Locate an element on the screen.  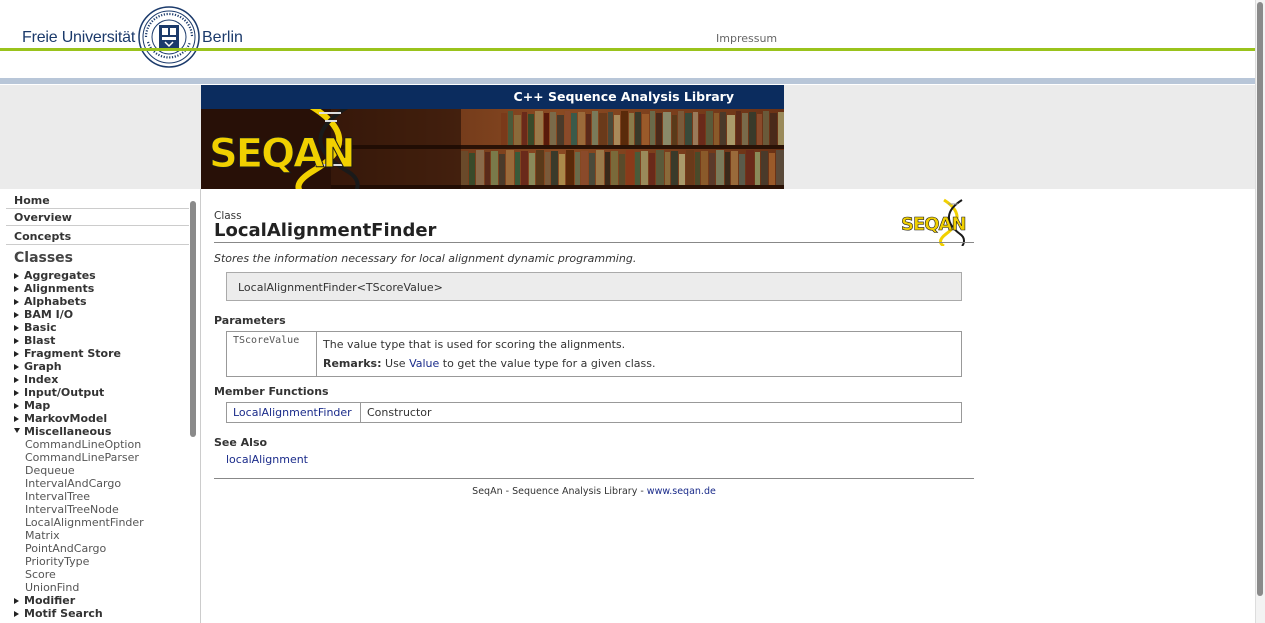
banner-logo-text: SEQAN is located at coordinates (281, 154).